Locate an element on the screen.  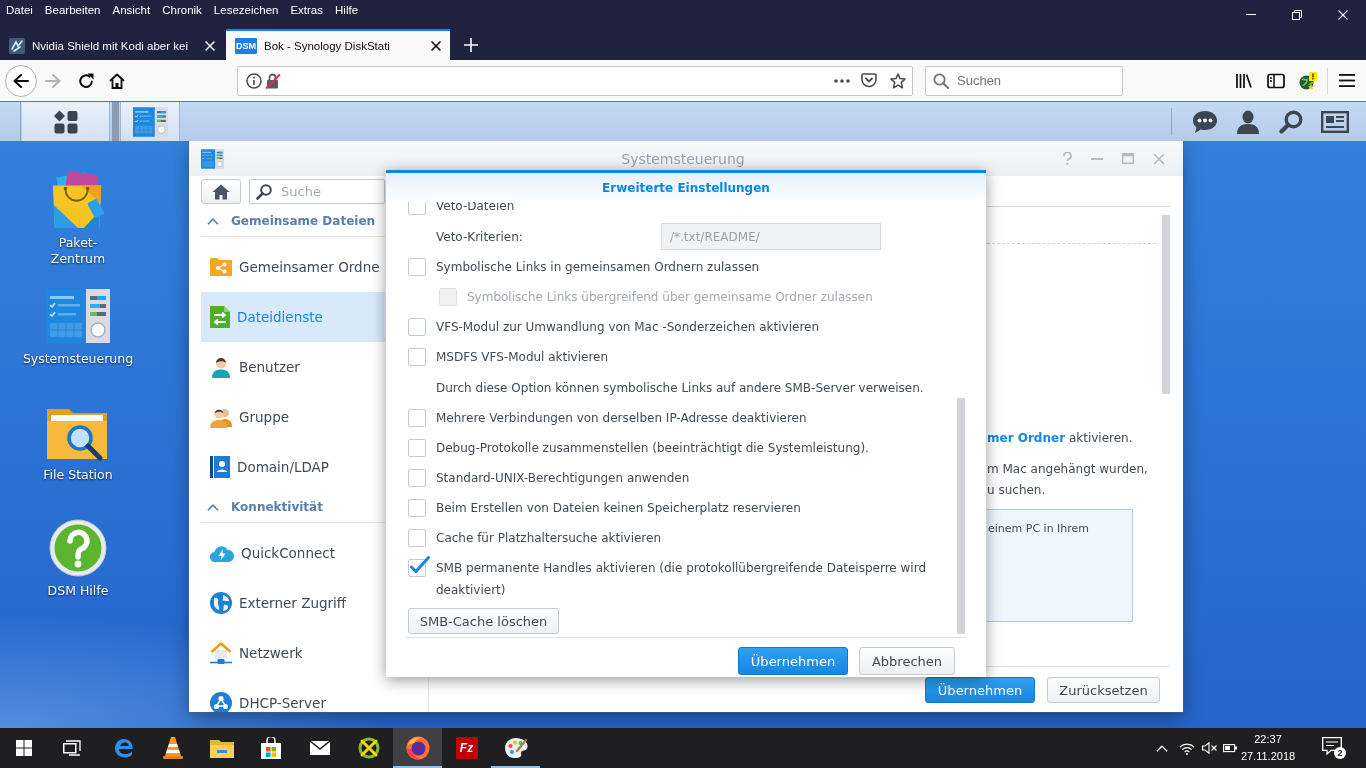
main-menu-button is located at coordinates (66, 121).